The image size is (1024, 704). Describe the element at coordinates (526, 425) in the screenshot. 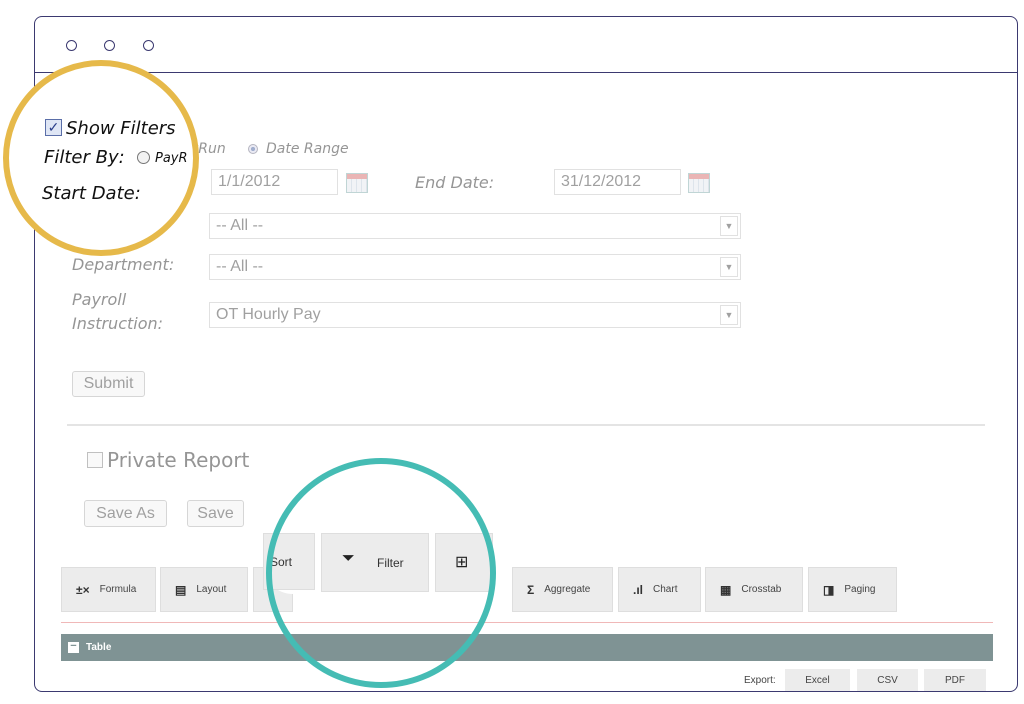

I see `section-divider` at that location.